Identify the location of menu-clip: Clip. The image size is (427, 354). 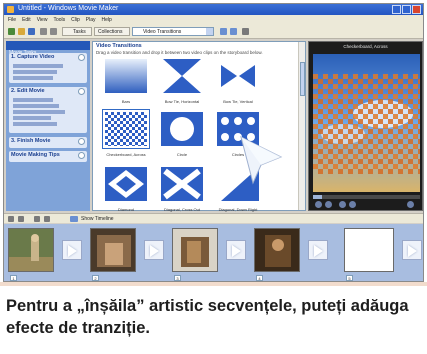
(75, 20).